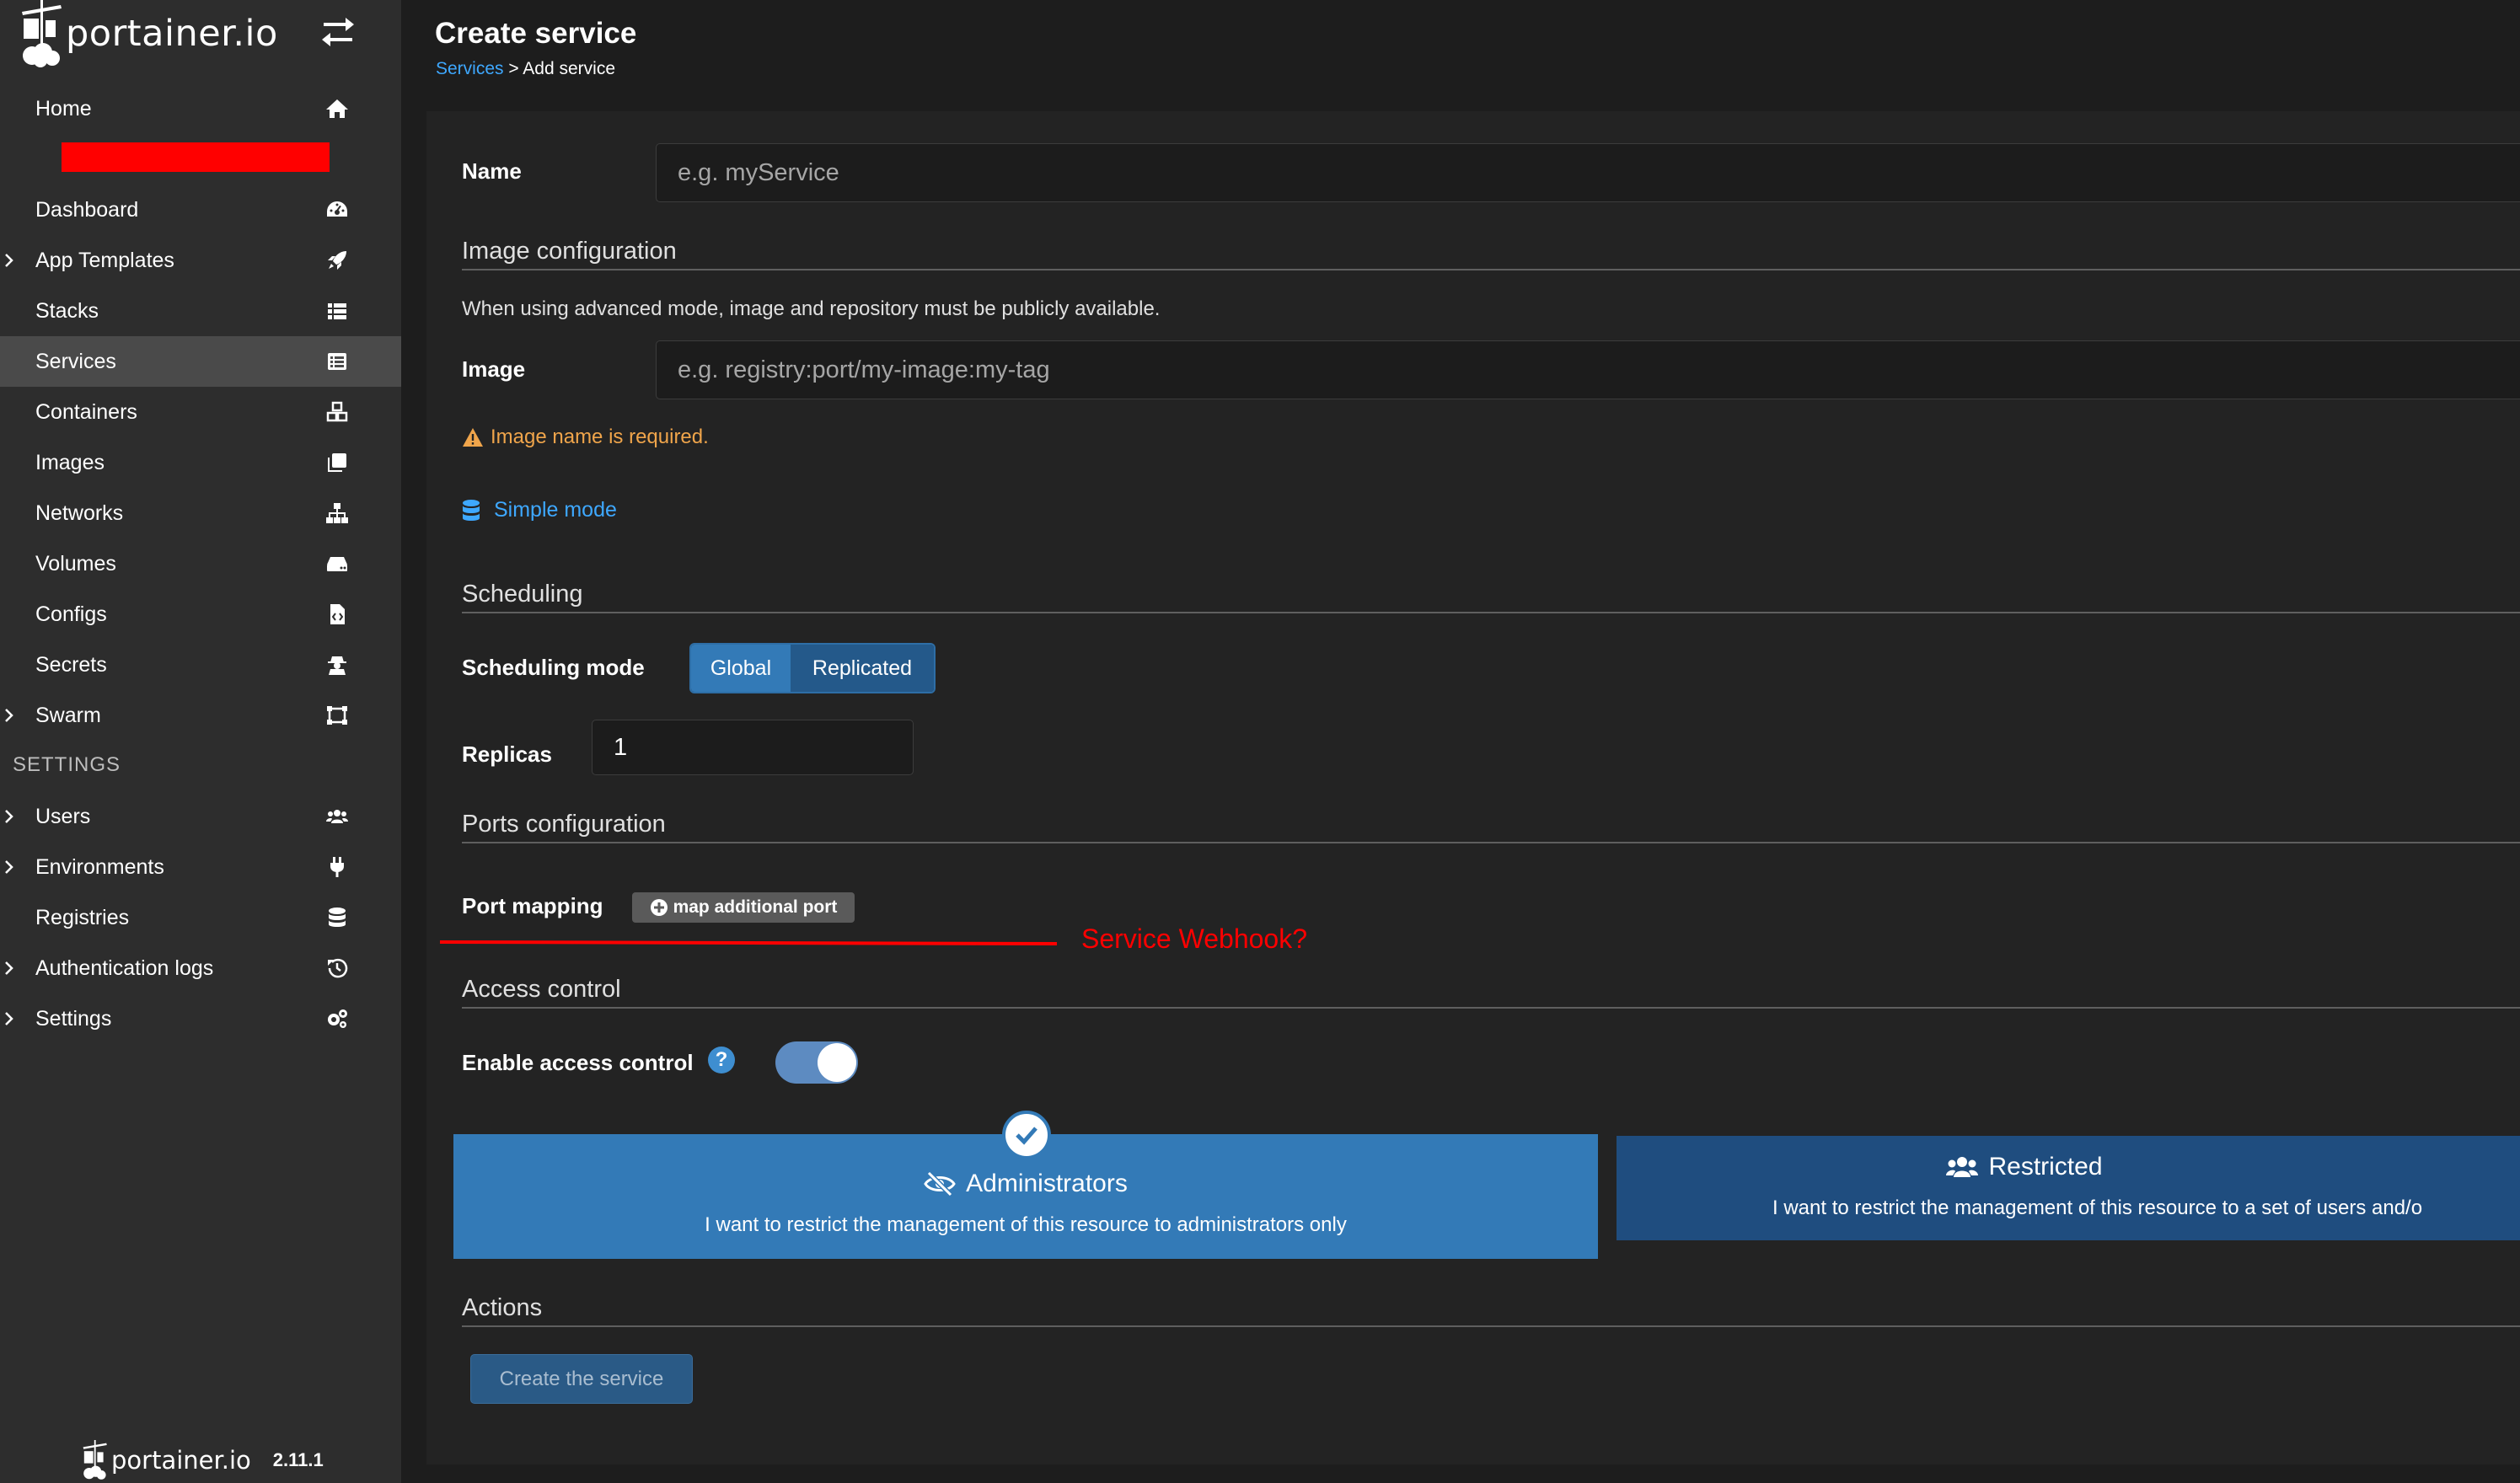  Describe the element at coordinates (200, 917) in the screenshot. I see `sidebar-item-registries: Registries` at that location.